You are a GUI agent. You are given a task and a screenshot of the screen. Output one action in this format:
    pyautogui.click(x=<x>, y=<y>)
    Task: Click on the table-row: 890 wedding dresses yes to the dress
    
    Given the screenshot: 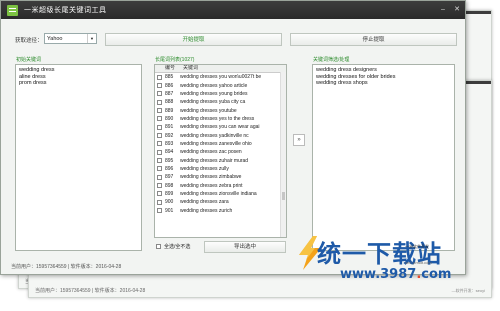 What is the action you would take?
    pyautogui.click(x=220, y=119)
    